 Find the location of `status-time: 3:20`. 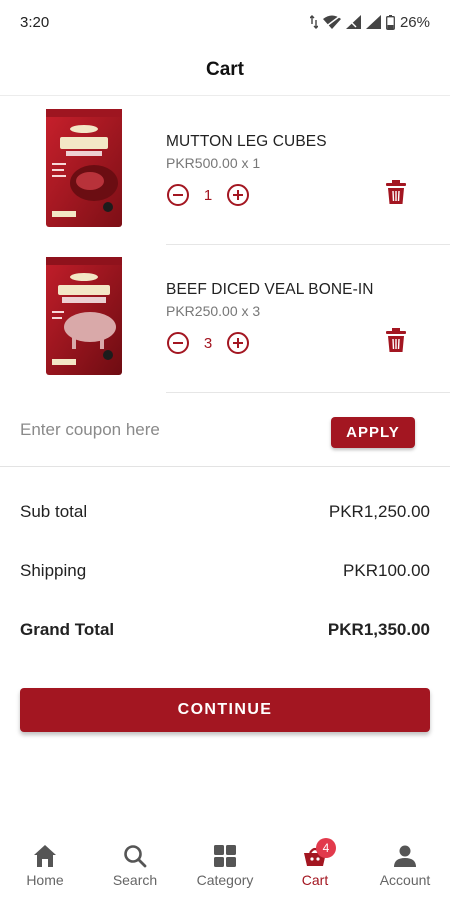

status-time: 3:20 is located at coordinates (35, 22).